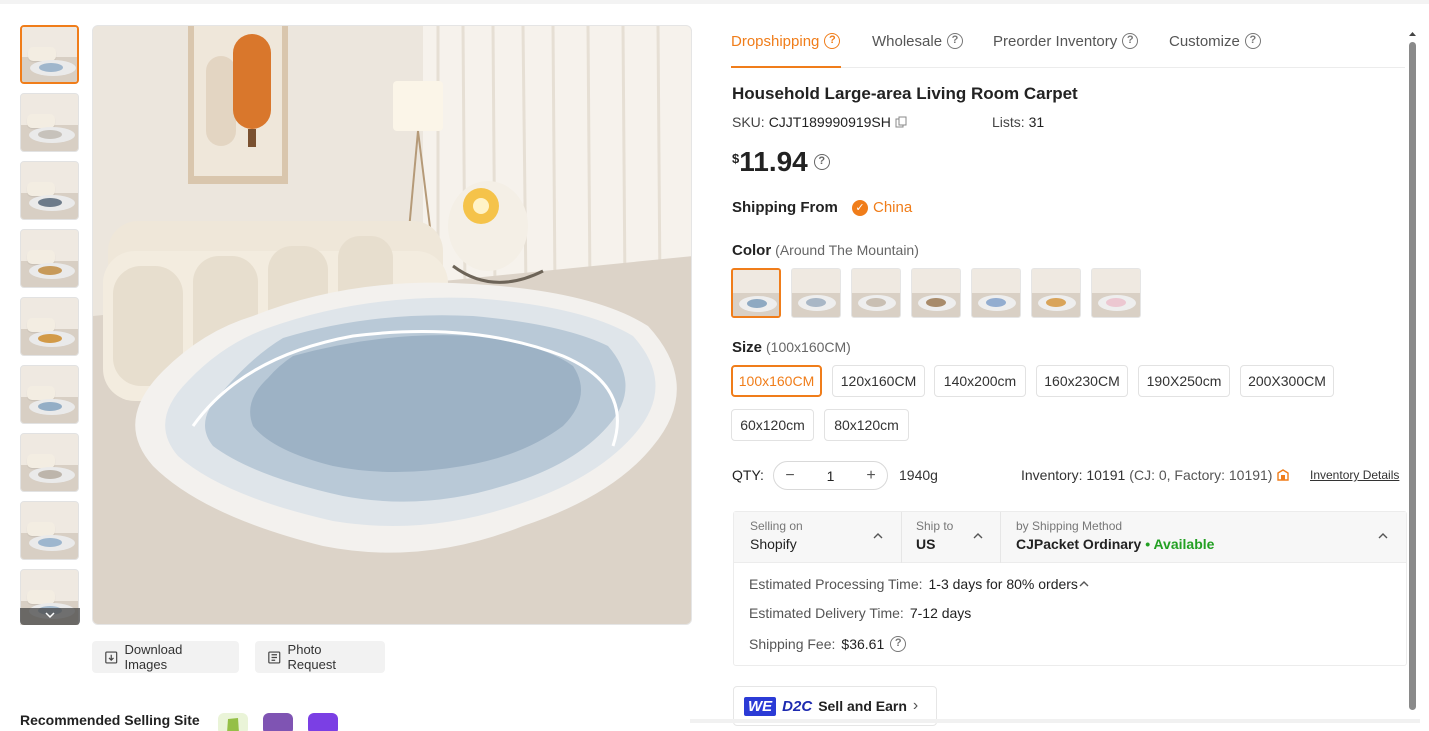  I want to click on scrollbar-thumb, so click(1412, 376).